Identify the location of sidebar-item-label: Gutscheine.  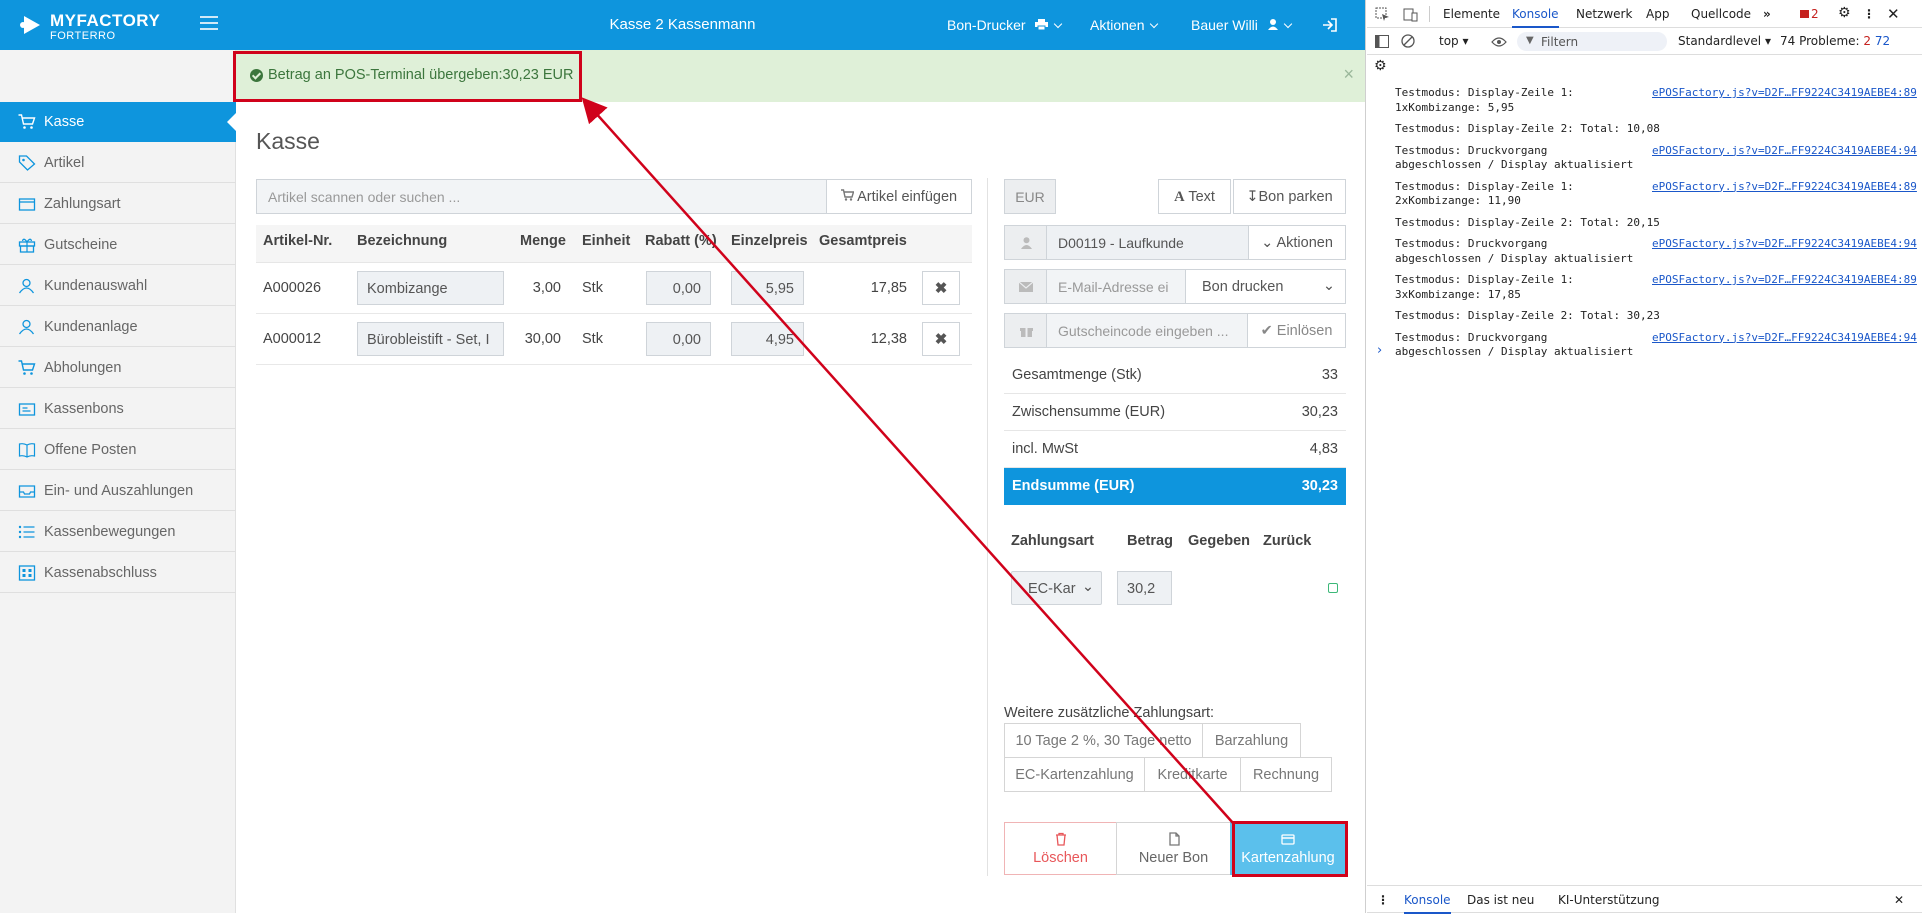
(81, 245).